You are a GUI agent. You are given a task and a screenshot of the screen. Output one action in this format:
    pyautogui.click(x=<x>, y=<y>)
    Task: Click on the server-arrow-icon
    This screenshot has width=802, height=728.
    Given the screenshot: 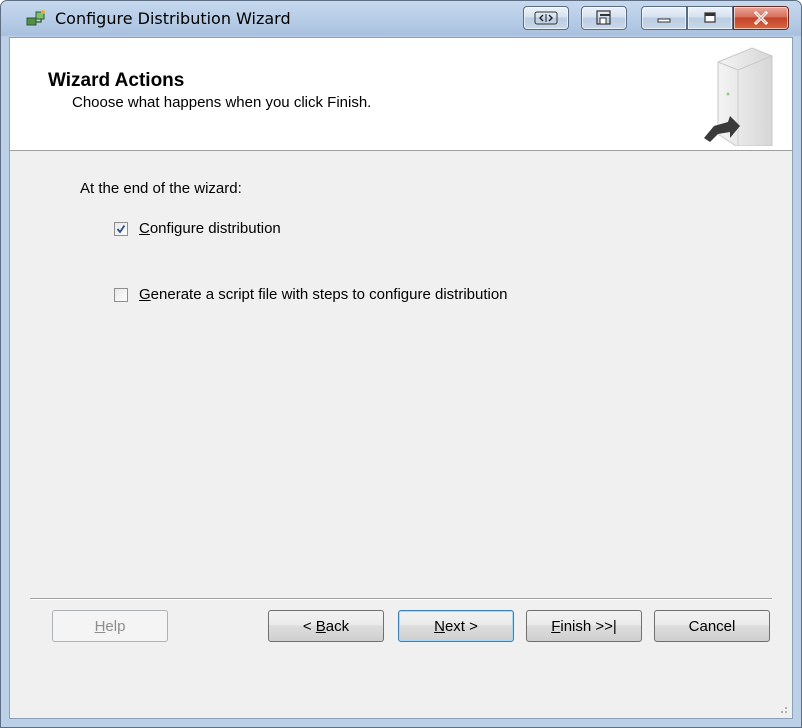 What is the action you would take?
    pyautogui.click(x=738, y=96)
    